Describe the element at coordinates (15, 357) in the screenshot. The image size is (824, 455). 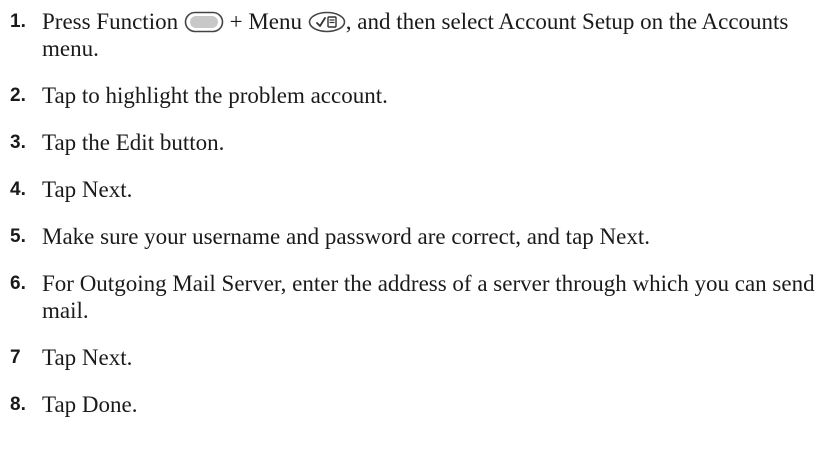
I see `step-number: 7` at that location.